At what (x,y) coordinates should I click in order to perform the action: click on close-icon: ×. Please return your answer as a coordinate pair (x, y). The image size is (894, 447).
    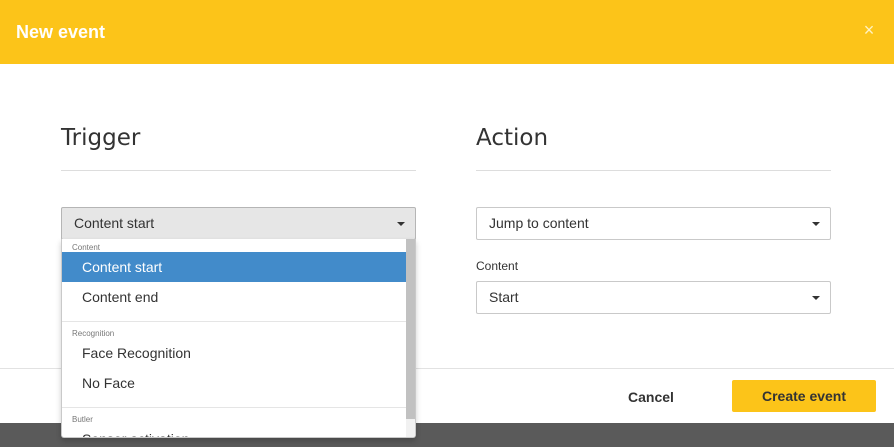
    Looking at the image, I should click on (869, 30).